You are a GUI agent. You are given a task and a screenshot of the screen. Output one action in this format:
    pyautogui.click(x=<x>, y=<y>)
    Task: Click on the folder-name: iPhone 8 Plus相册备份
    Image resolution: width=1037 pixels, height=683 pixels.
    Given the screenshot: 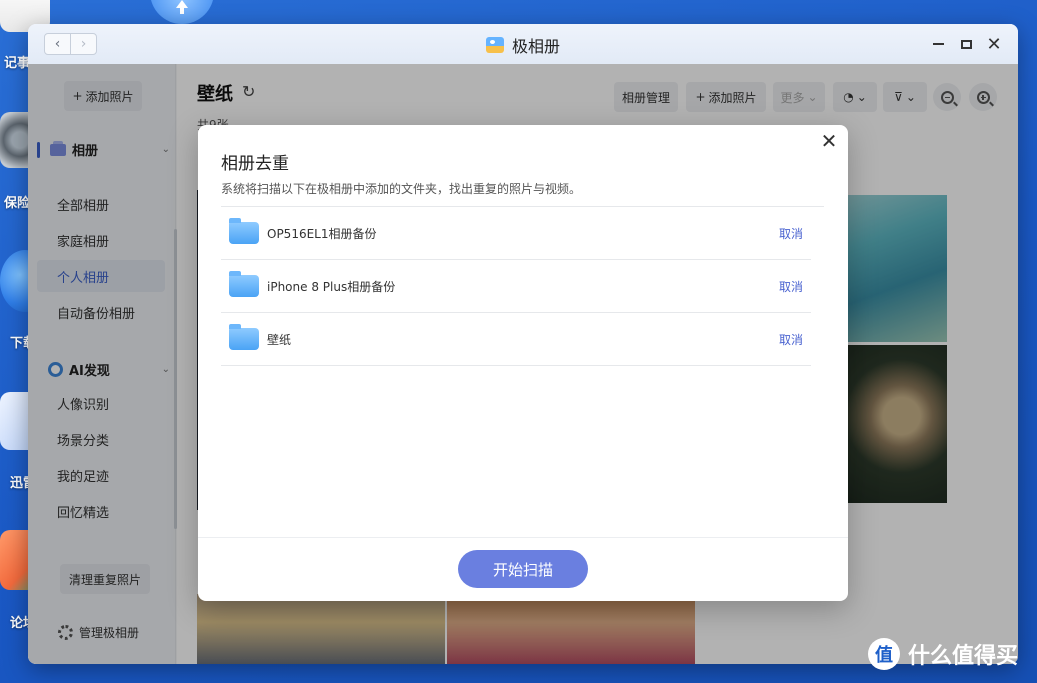 What is the action you would take?
    pyautogui.click(x=331, y=286)
    